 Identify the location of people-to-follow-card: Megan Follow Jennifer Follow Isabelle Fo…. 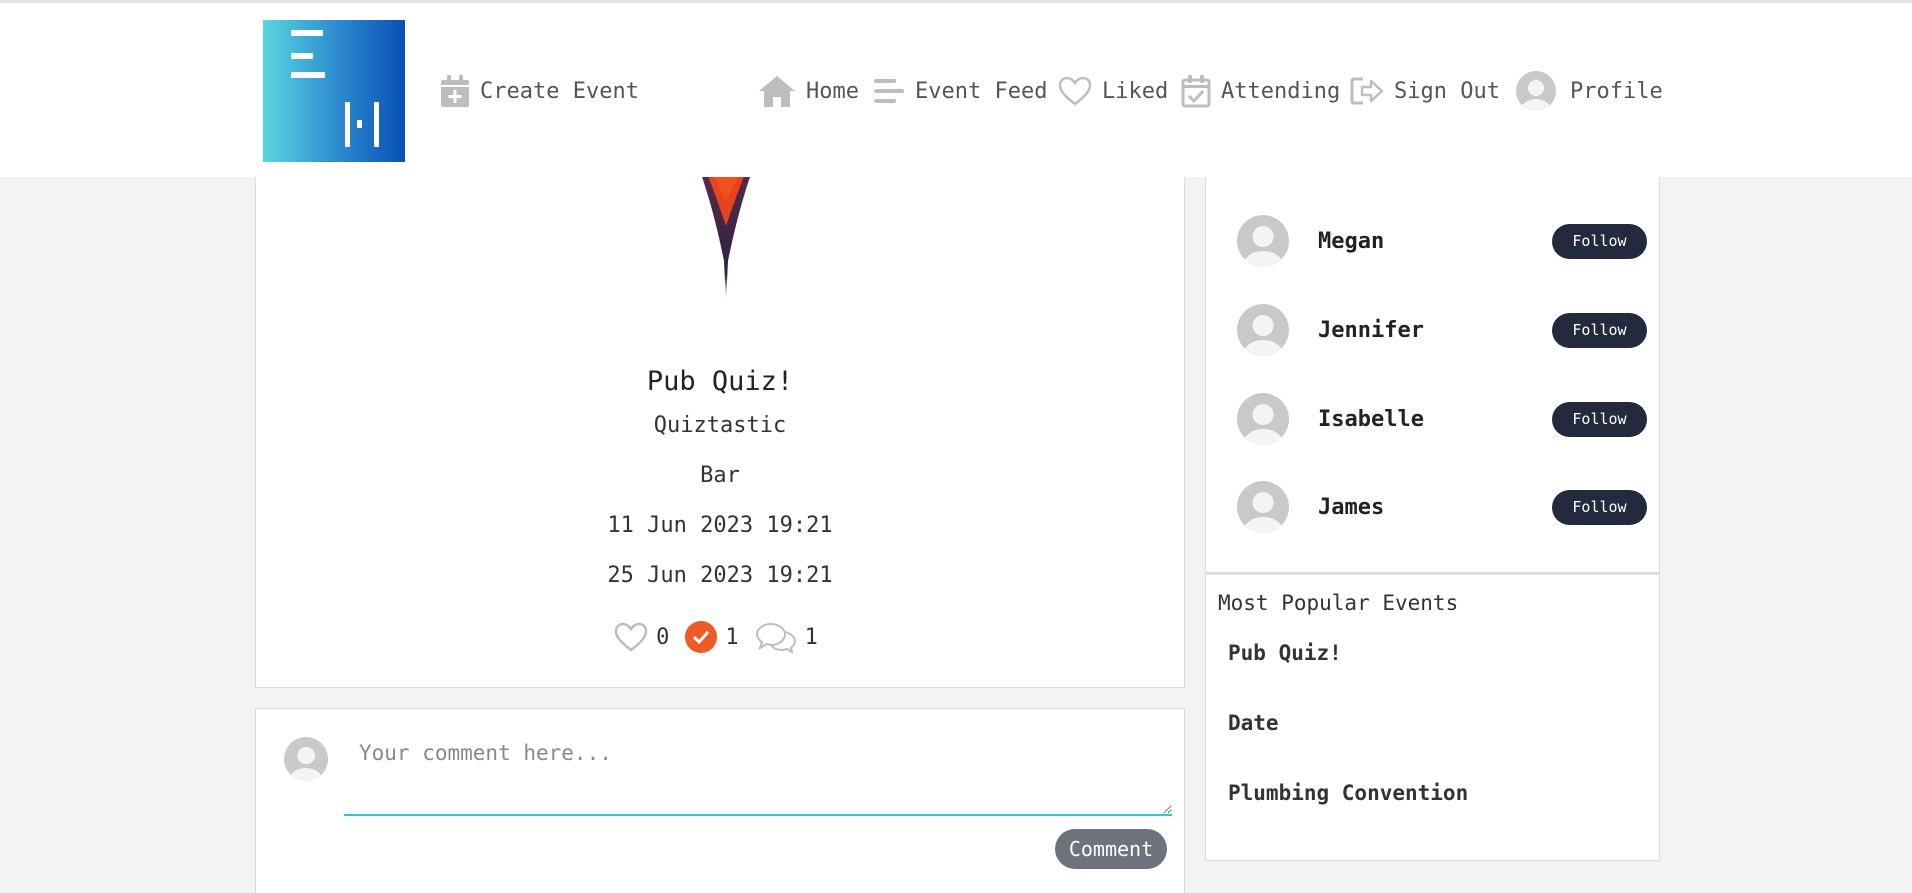
(1432, 356).